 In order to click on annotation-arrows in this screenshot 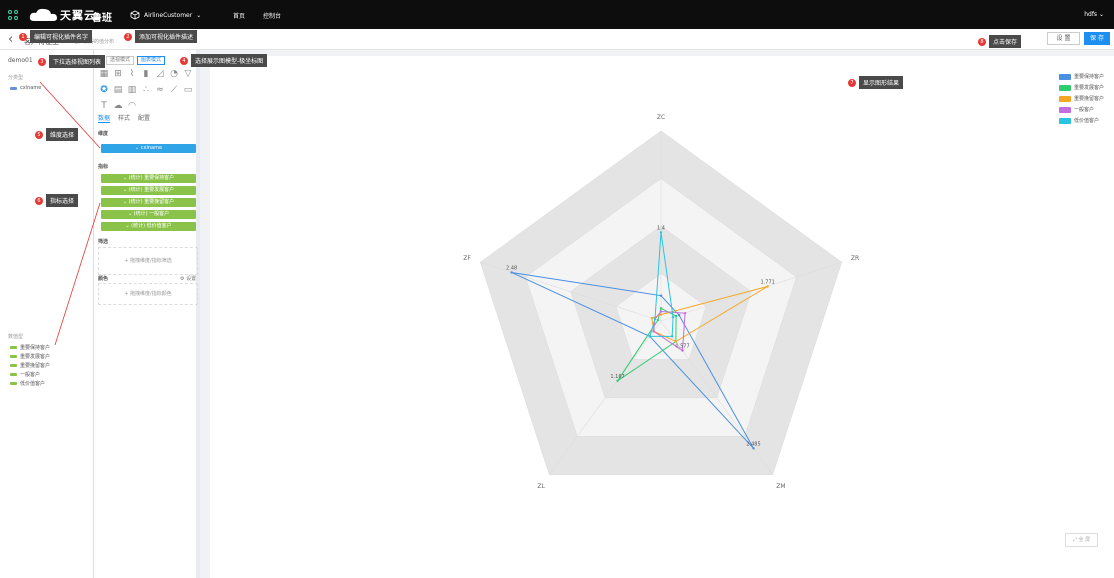, I will do `click(70, 213)`.